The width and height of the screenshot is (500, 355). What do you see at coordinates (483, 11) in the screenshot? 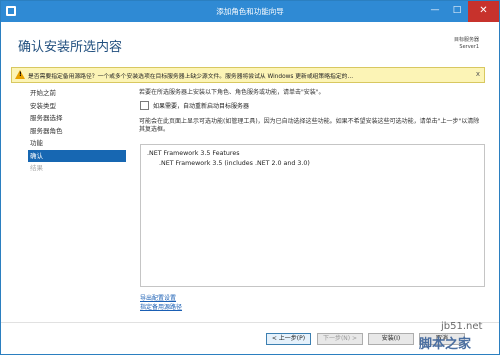
I see `close-button: ✕` at bounding box center [483, 11].